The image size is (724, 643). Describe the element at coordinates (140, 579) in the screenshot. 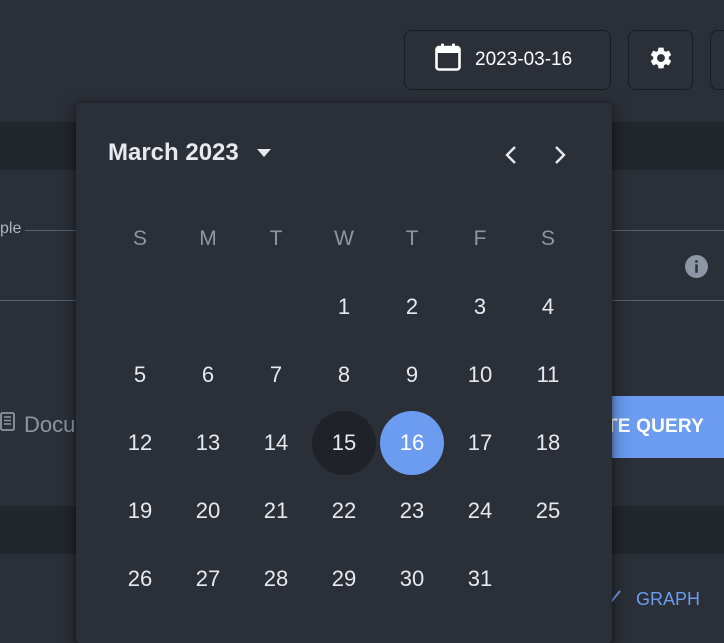

I see `day-cell: 26` at that location.